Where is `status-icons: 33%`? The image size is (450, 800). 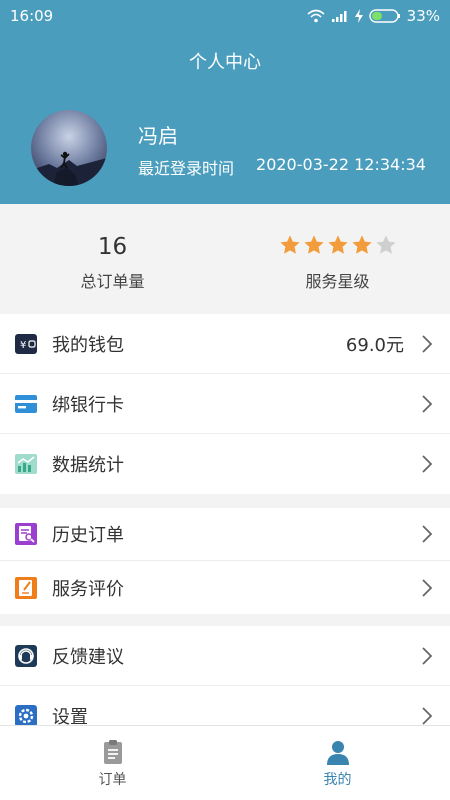 status-icons: 33% is located at coordinates (373, 16).